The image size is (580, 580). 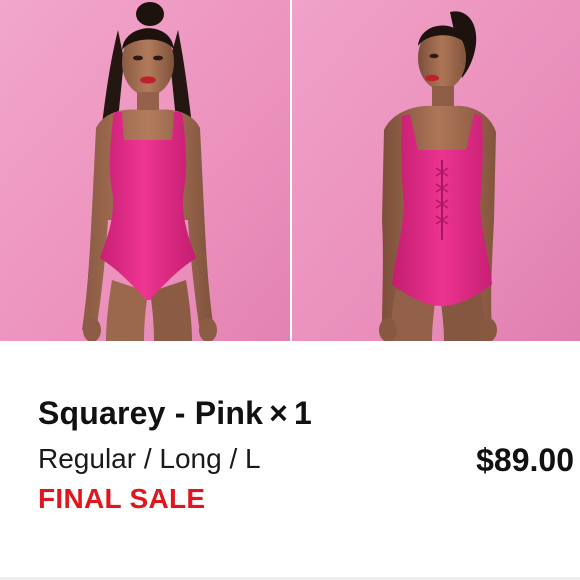 I want to click on product-variant: Regular / Long / L, so click(x=149, y=458).